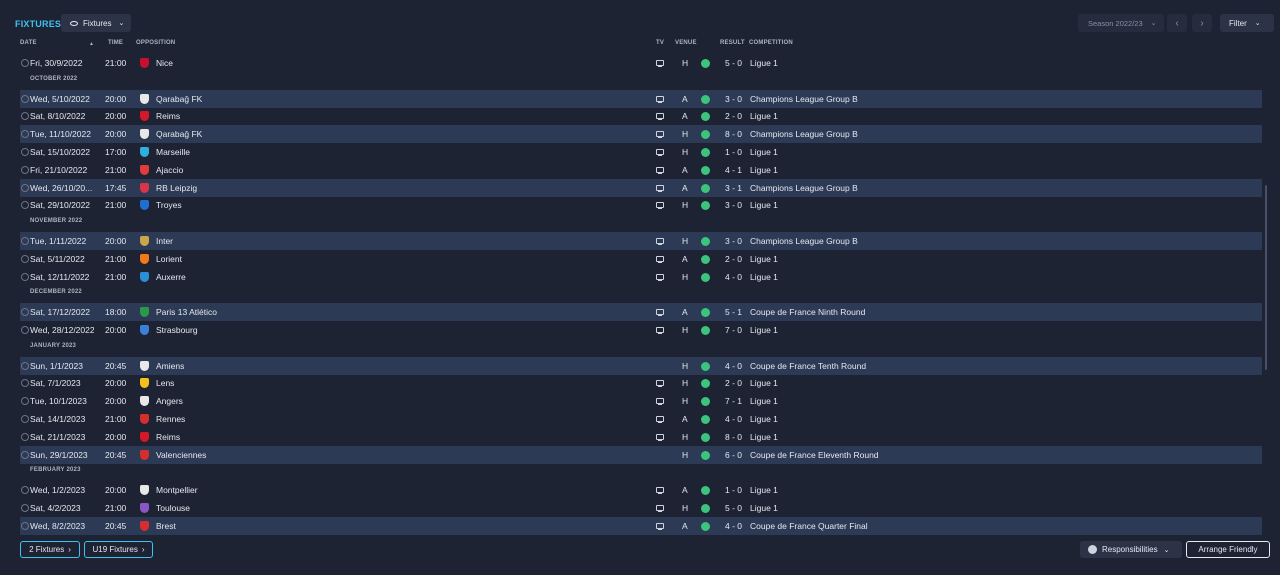 This screenshot has height=575, width=1280. I want to click on opposition-name: RB Leipzig, so click(176, 188).